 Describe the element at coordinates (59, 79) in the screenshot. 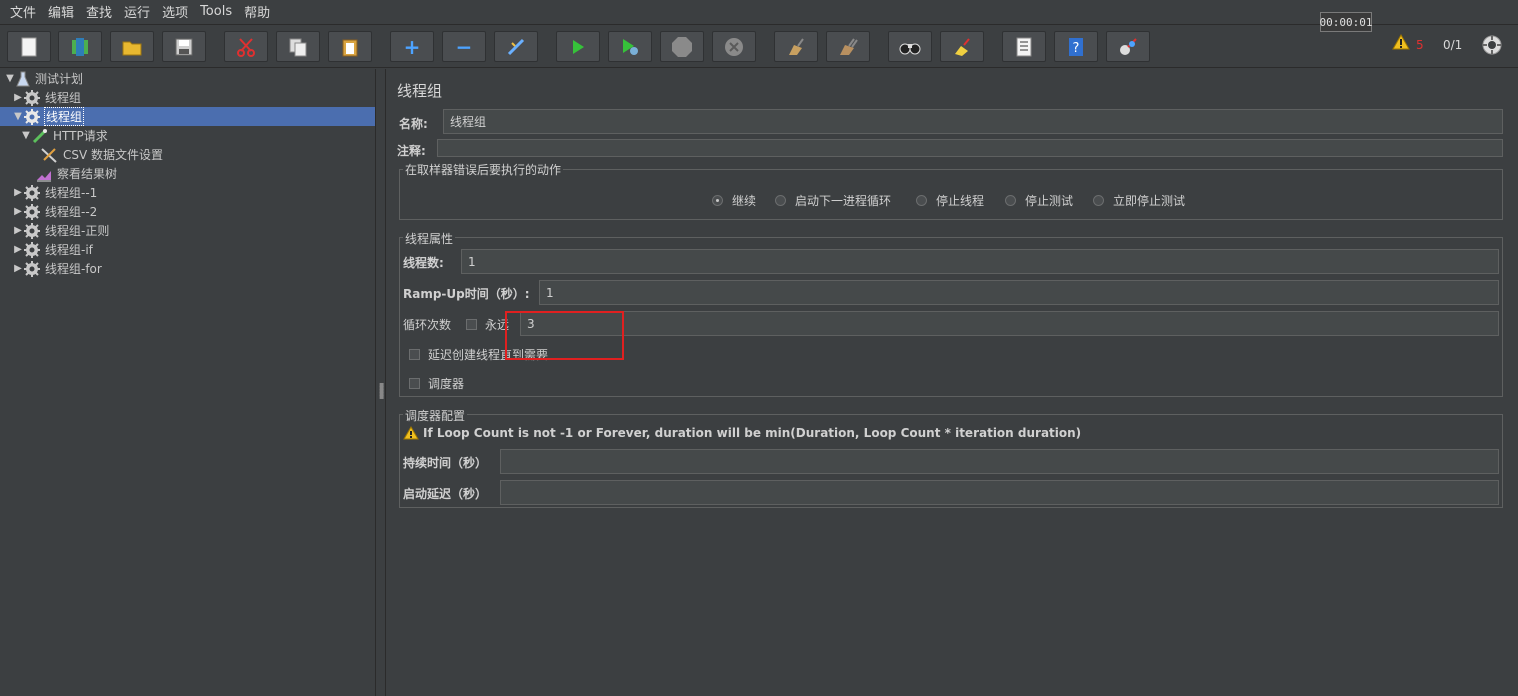

I see `tree-item-label: 测试计划` at that location.